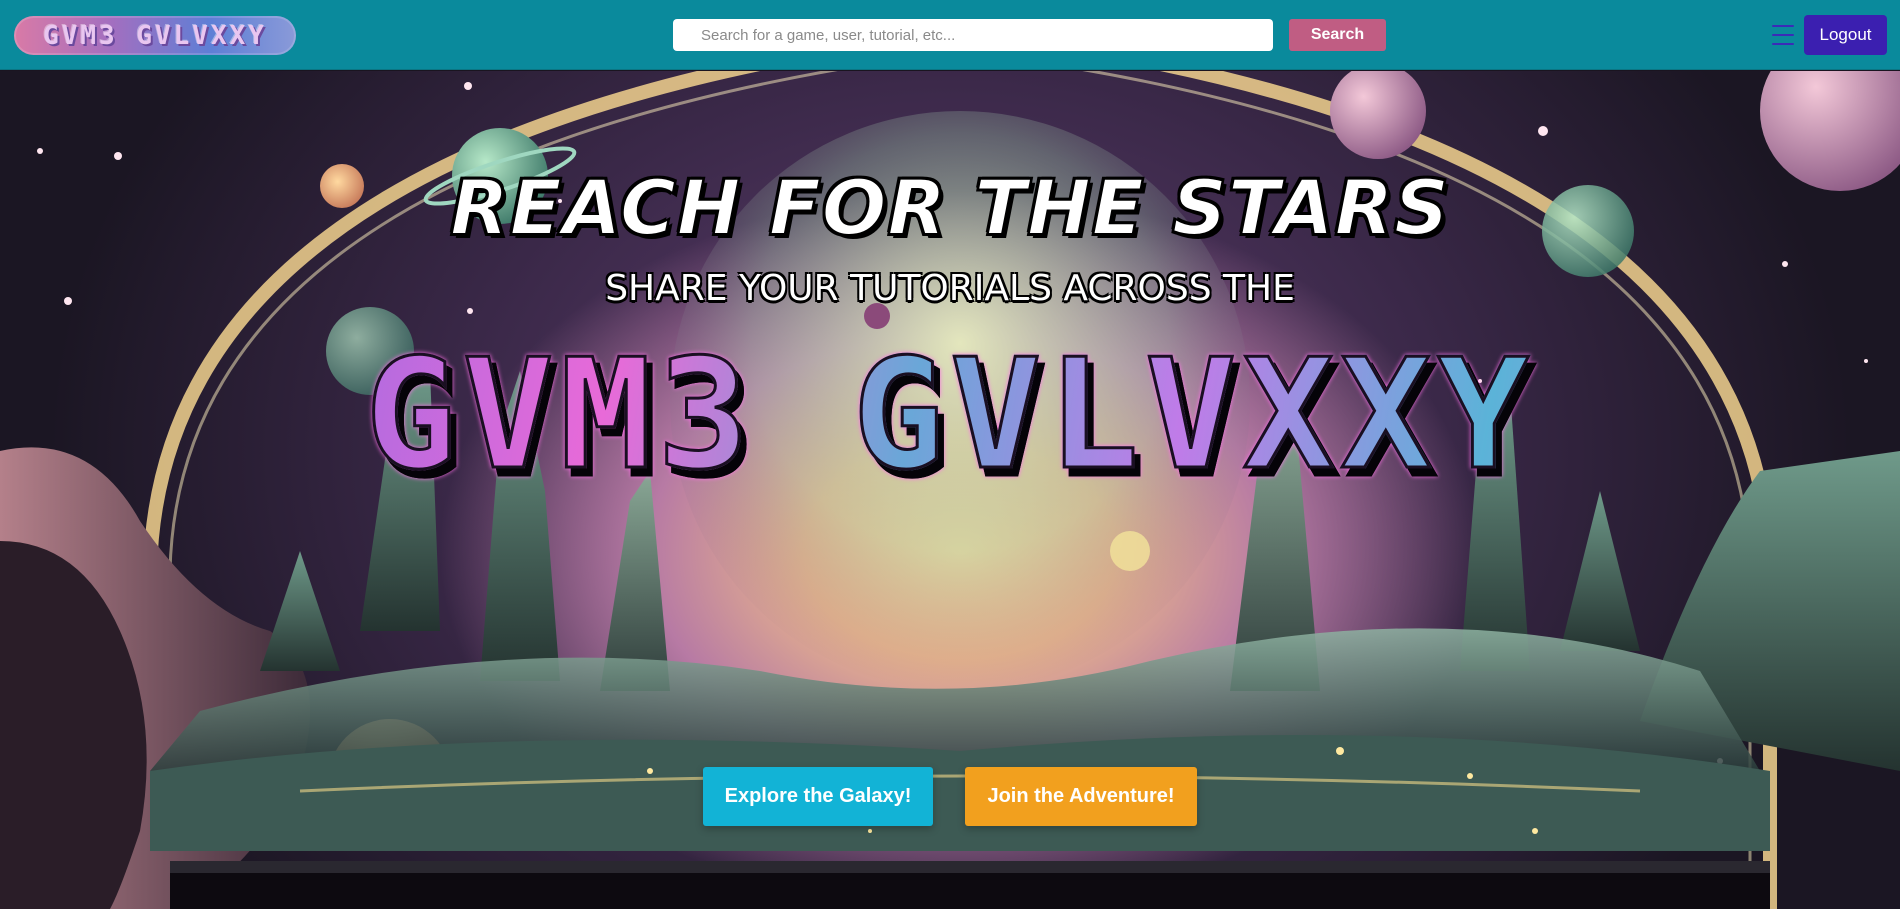 The width and height of the screenshot is (1900, 909). Describe the element at coordinates (1783, 35) in the screenshot. I see `hamburger-menu-icon` at that location.